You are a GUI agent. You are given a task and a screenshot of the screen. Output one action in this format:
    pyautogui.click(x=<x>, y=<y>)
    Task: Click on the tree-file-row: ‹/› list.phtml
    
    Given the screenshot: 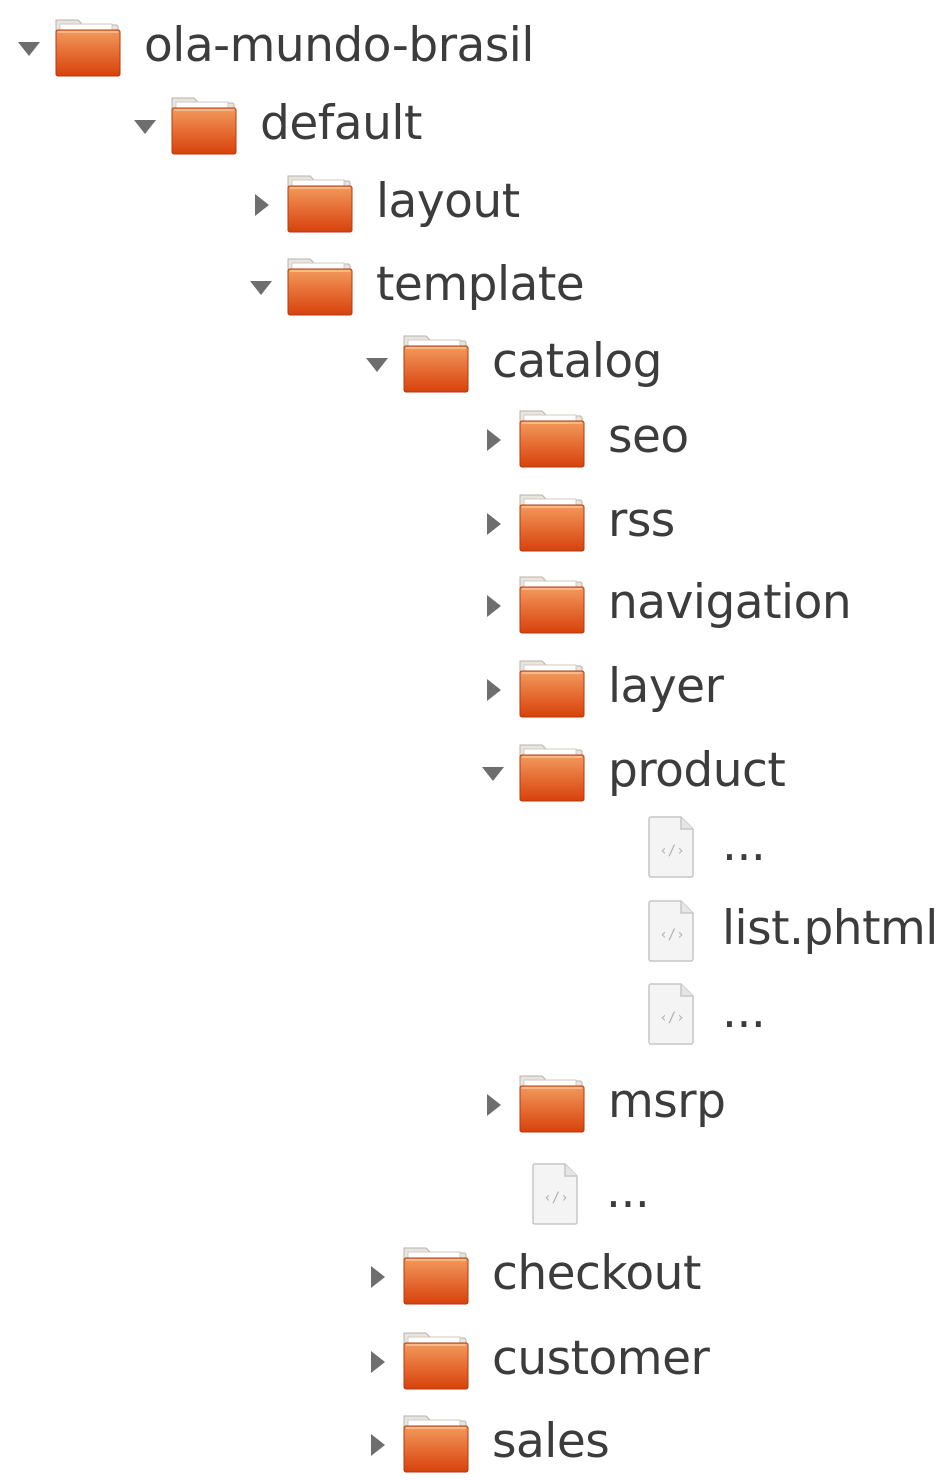 What is the action you would take?
    pyautogui.click(x=472, y=932)
    